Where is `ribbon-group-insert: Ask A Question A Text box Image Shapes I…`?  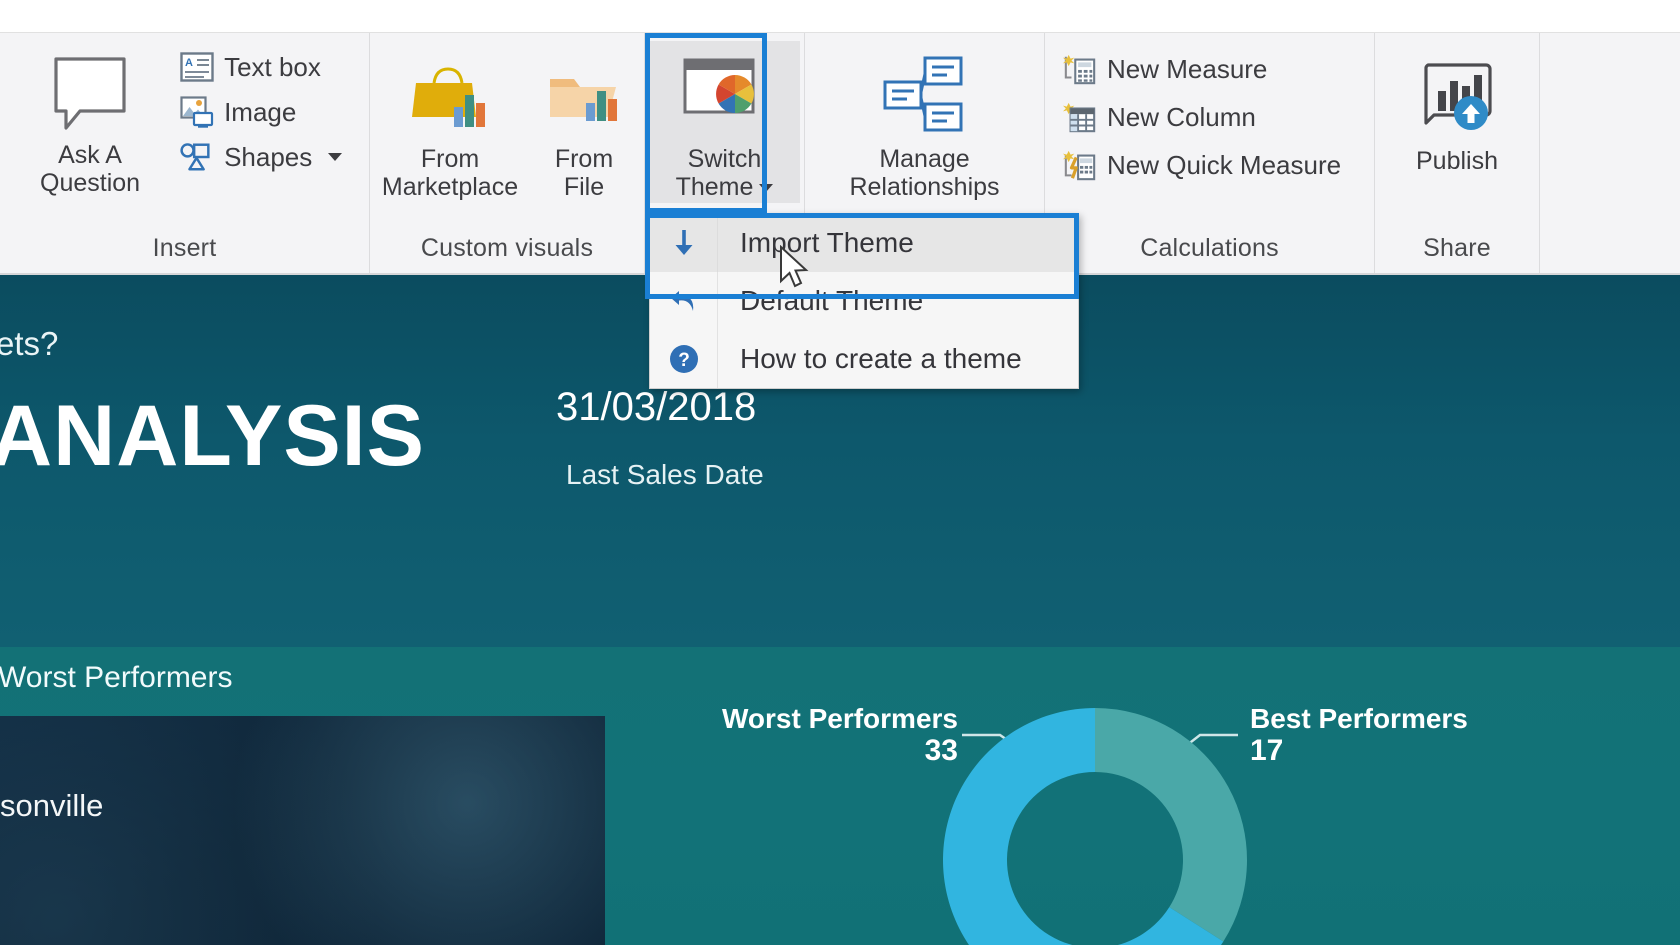 ribbon-group-insert: Ask A Question A Text box Image Shapes I… is located at coordinates (185, 153).